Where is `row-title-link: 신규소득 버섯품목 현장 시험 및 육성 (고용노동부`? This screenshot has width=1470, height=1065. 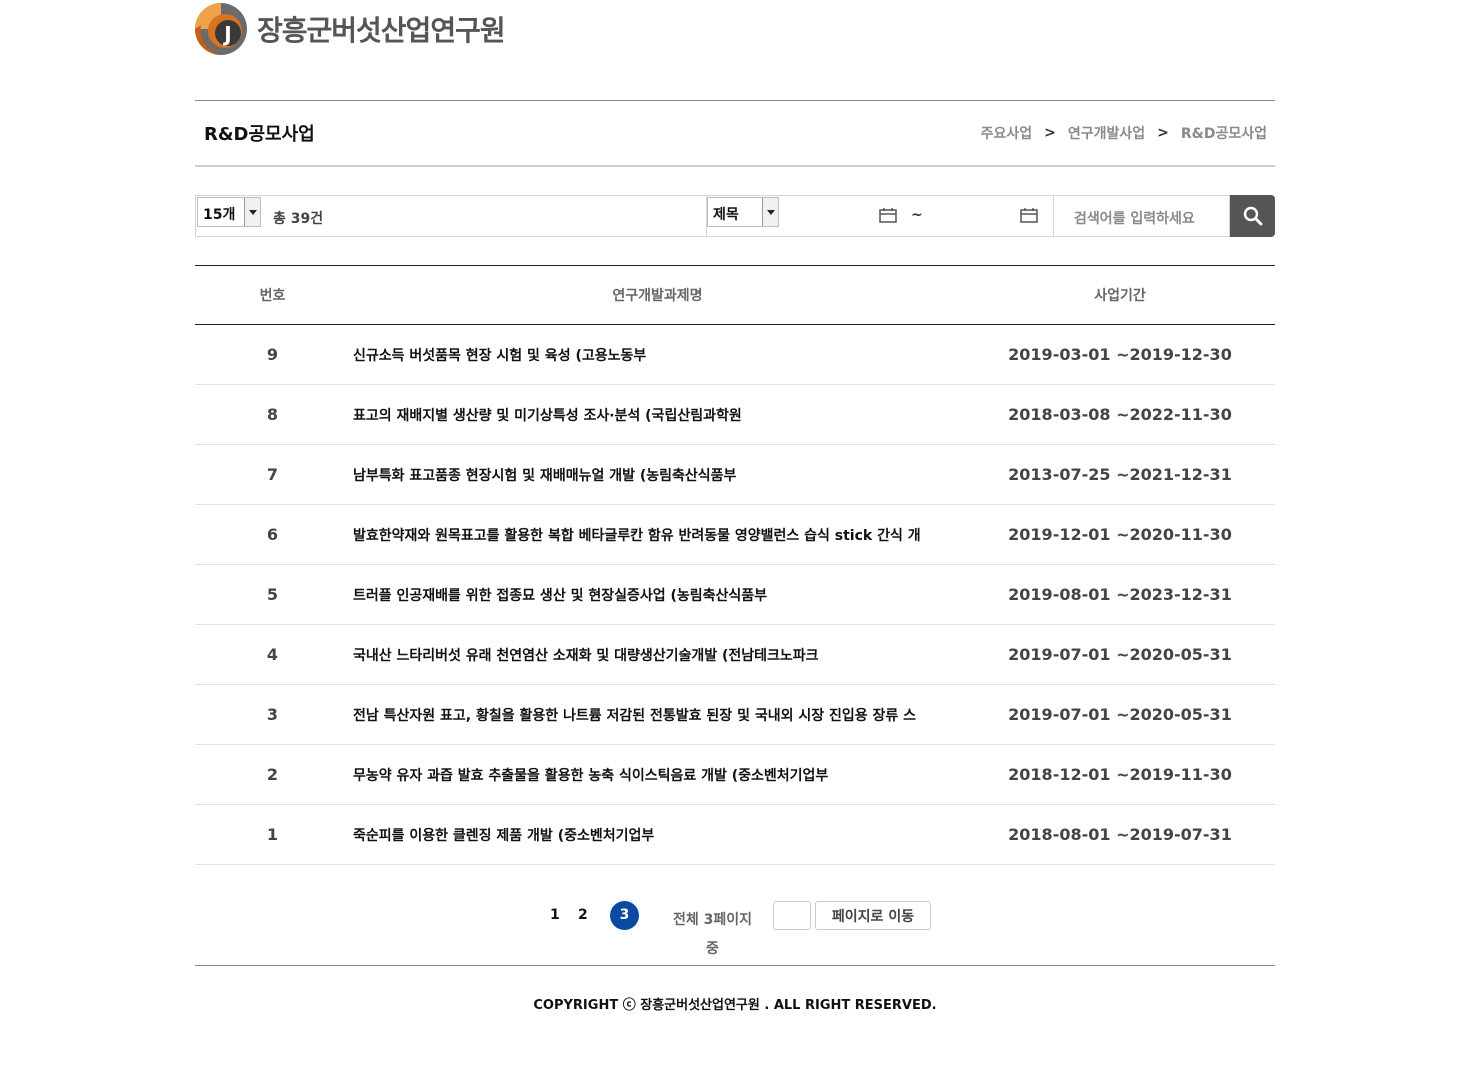
row-title-link: 신규소득 버섯품목 현장 시험 및 육성 (고용노동부 is located at coordinates (657, 355).